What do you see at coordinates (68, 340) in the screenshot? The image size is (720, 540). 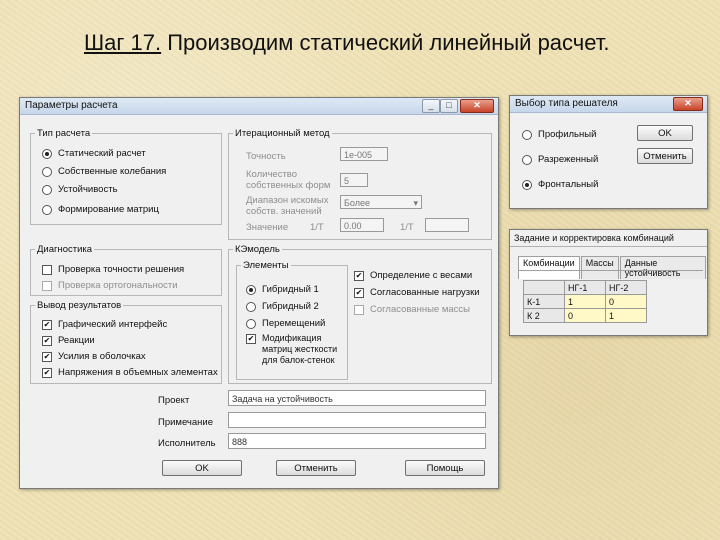 I see `output-reactions-check: ✔ Реакции` at bounding box center [68, 340].